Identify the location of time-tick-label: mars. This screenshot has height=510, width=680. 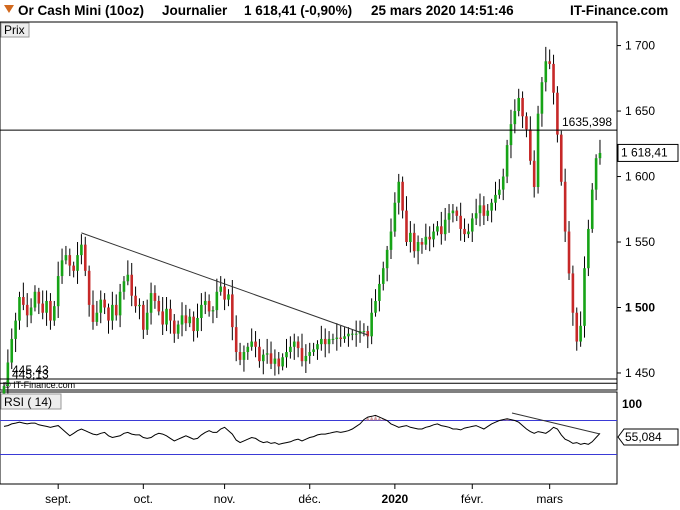
(549, 499).